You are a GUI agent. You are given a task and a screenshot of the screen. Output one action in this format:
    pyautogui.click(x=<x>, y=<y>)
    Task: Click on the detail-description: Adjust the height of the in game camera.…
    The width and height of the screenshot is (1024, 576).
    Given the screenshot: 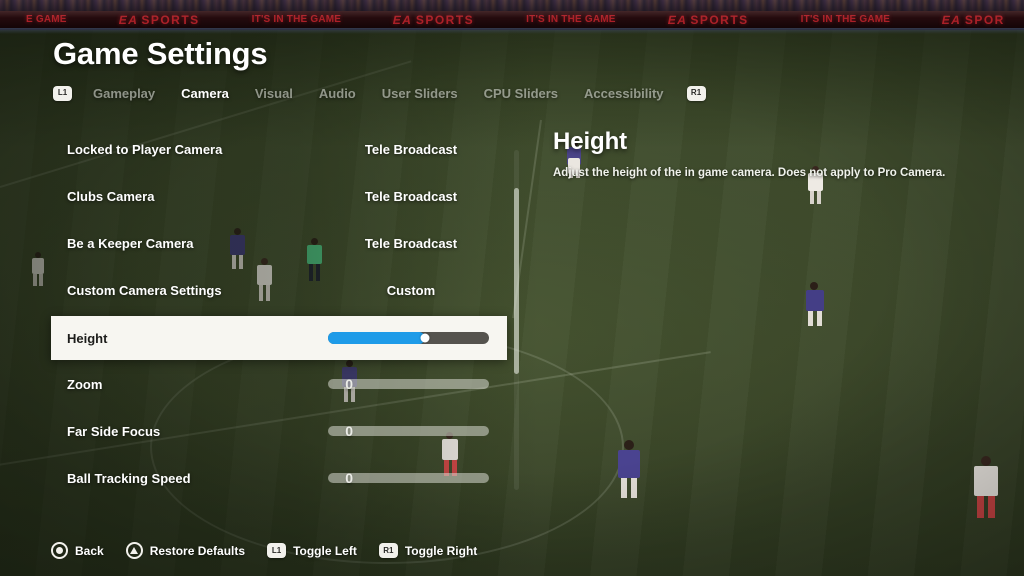 What is the action you would take?
    pyautogui.click(x=749, y=173)
    